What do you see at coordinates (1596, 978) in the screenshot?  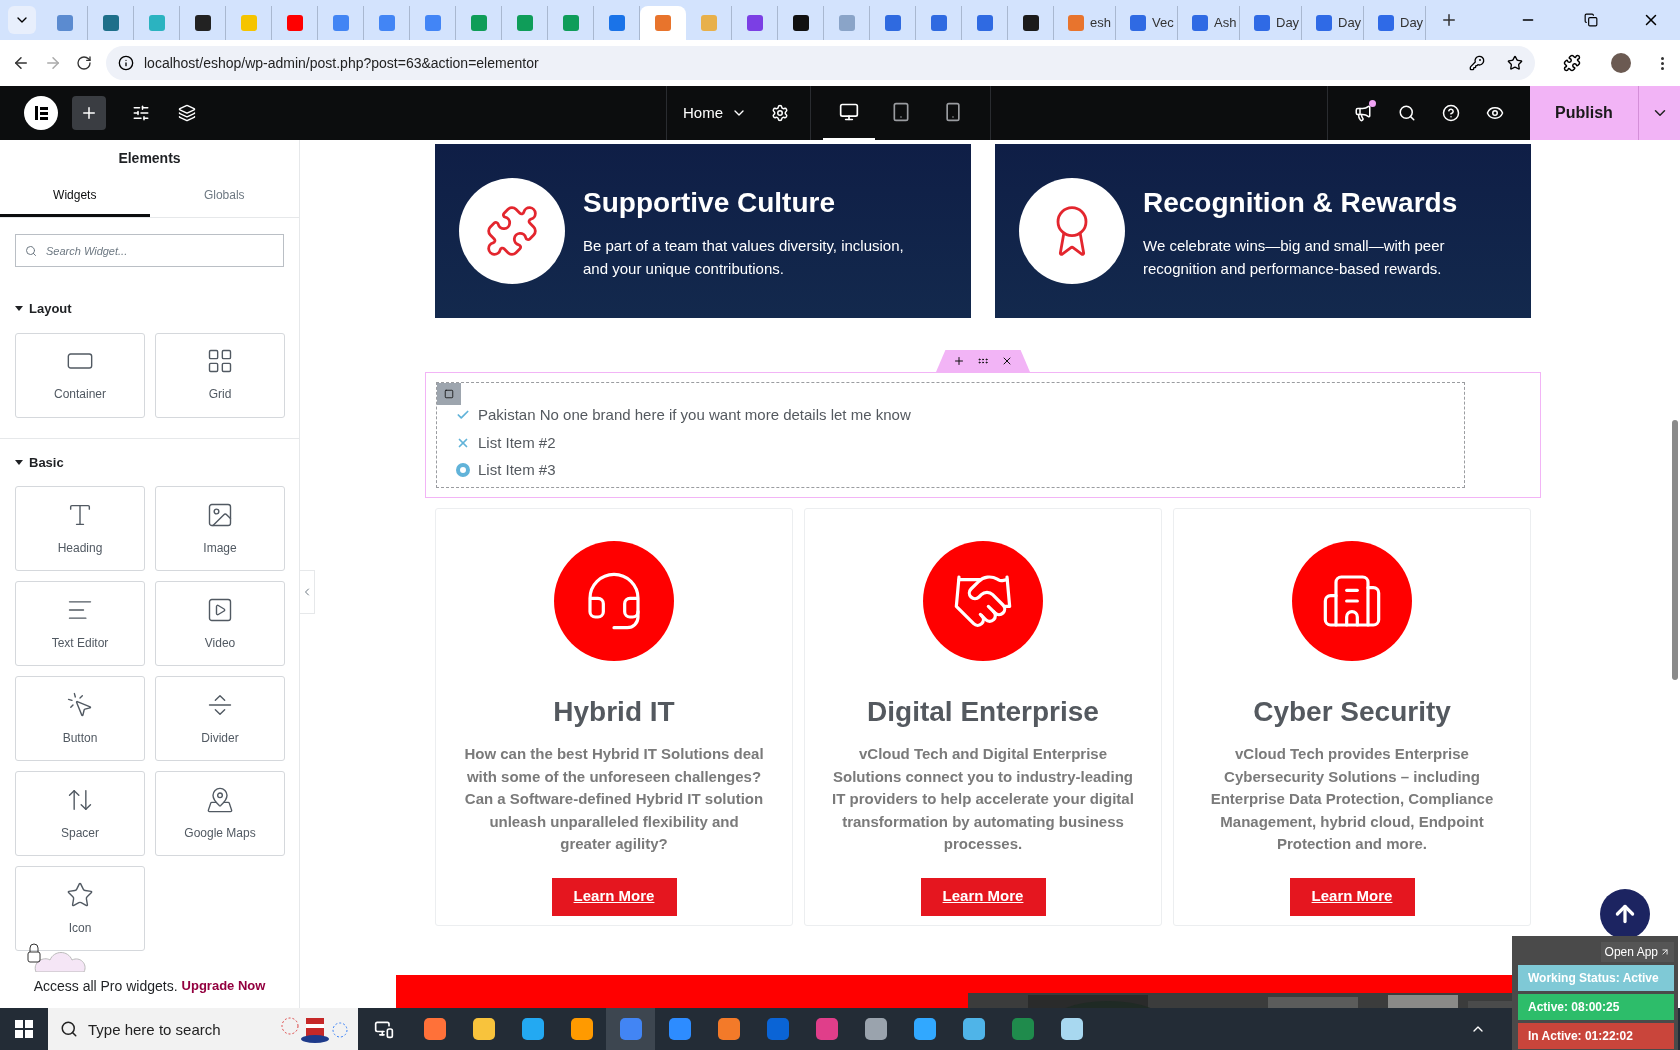 I see `status-label: Working Status: Active` at bounding box center [1596, 978].